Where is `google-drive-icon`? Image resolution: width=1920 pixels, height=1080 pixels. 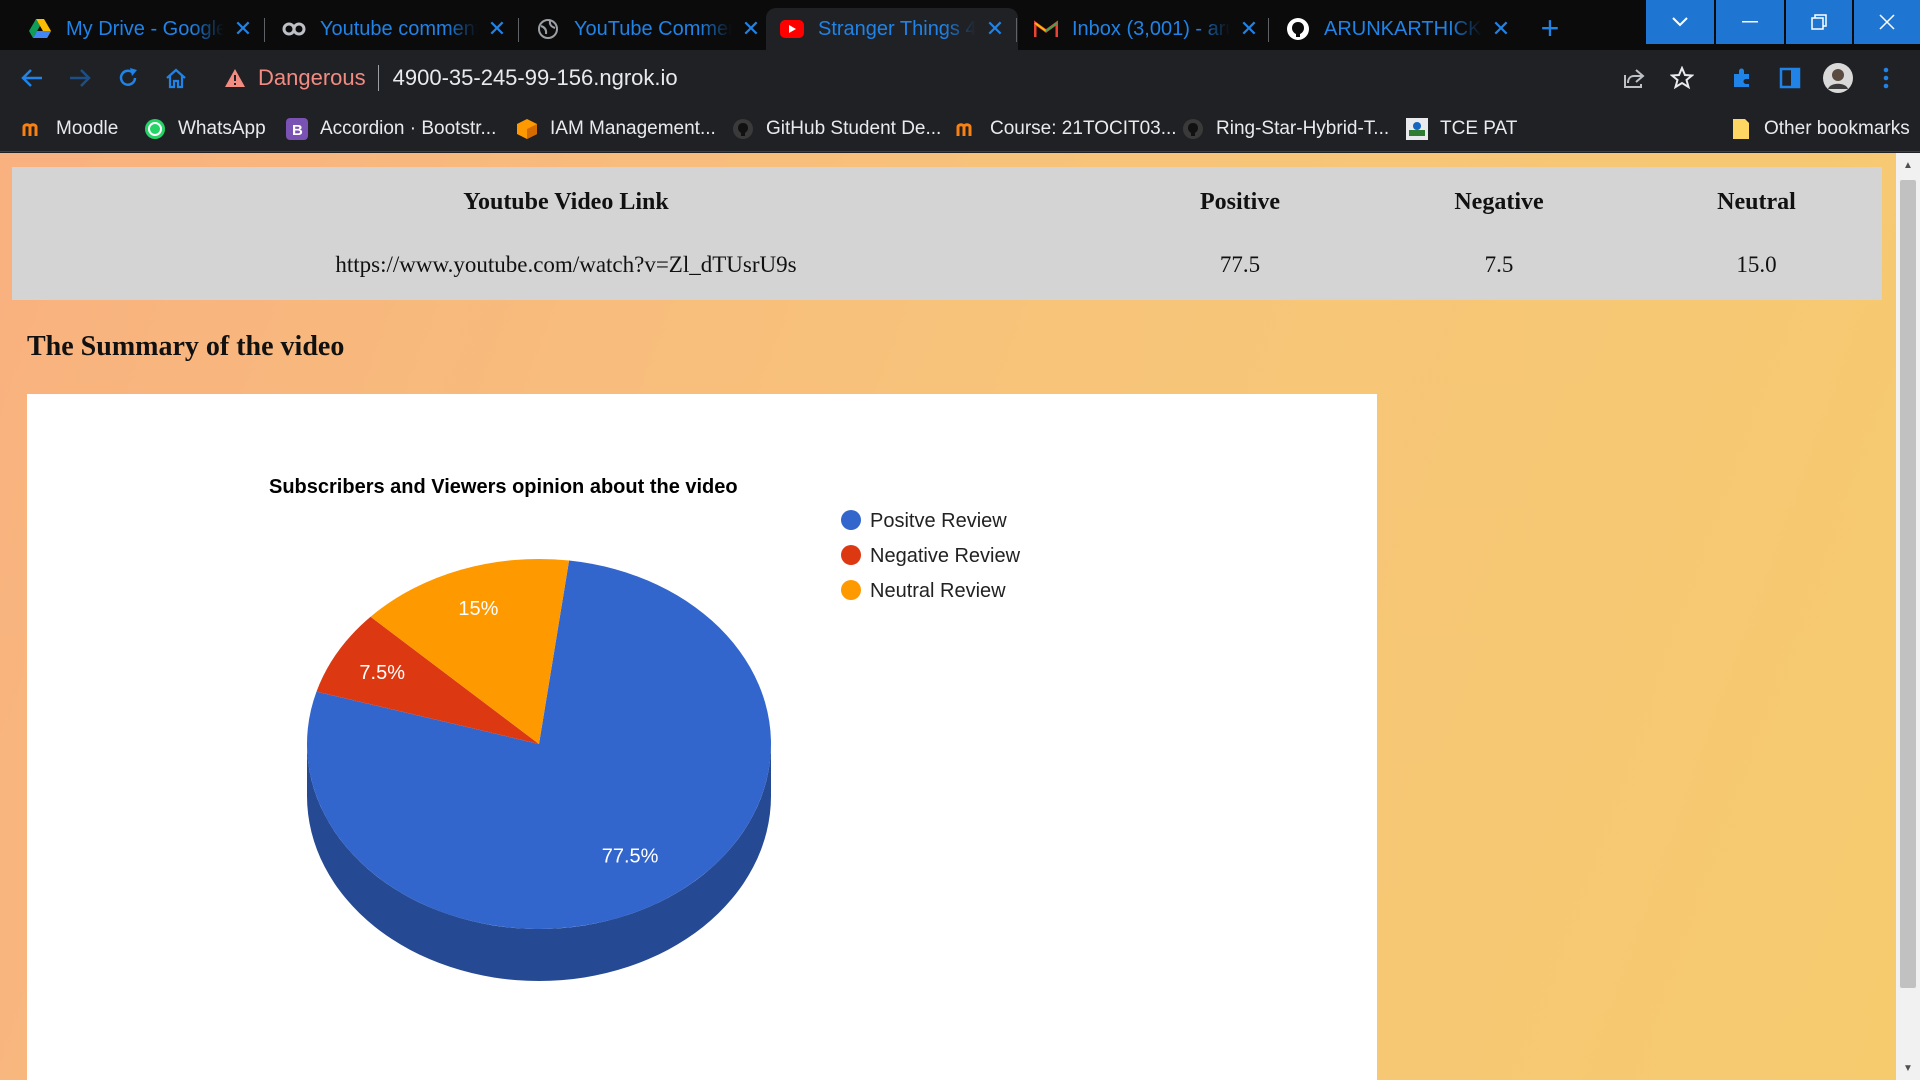
google-drive-icon is located at coordinates (40, 29).